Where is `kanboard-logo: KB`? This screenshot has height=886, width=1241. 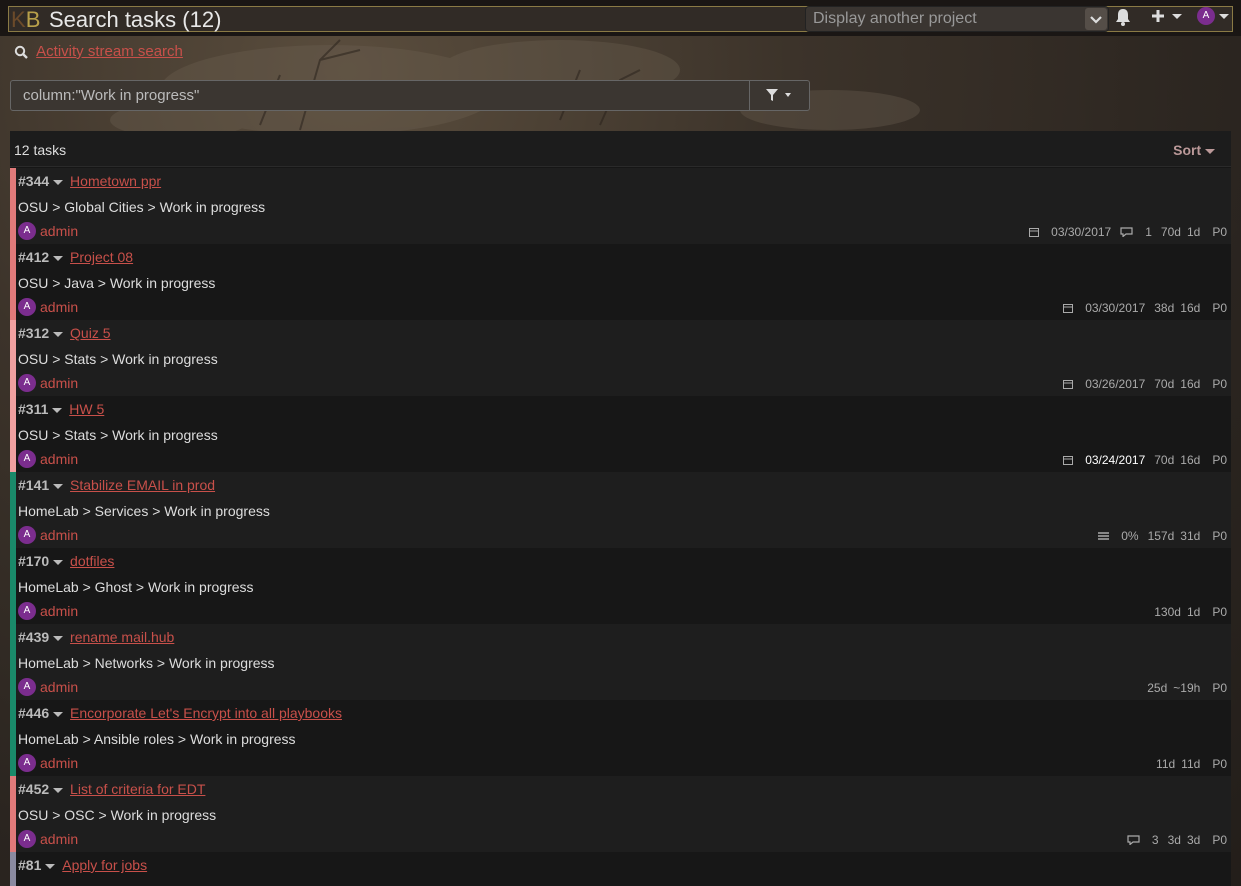 kanboard-logo: KB is located at coordinates (25, 20).